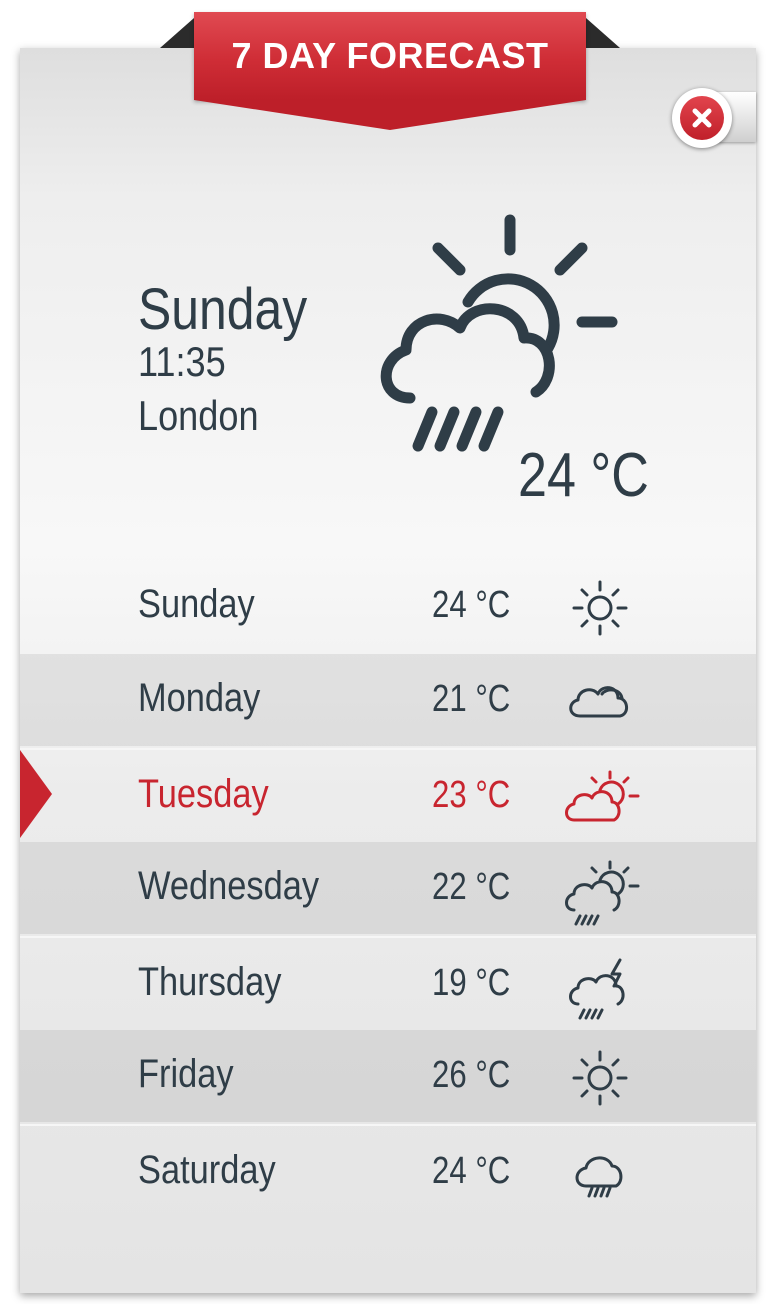 The image size is (782, 1304). Describe the element at coordinates (388, 983) in the screenshot. I see `forecast-row-thursday: Thursday 19 °C` at that location.